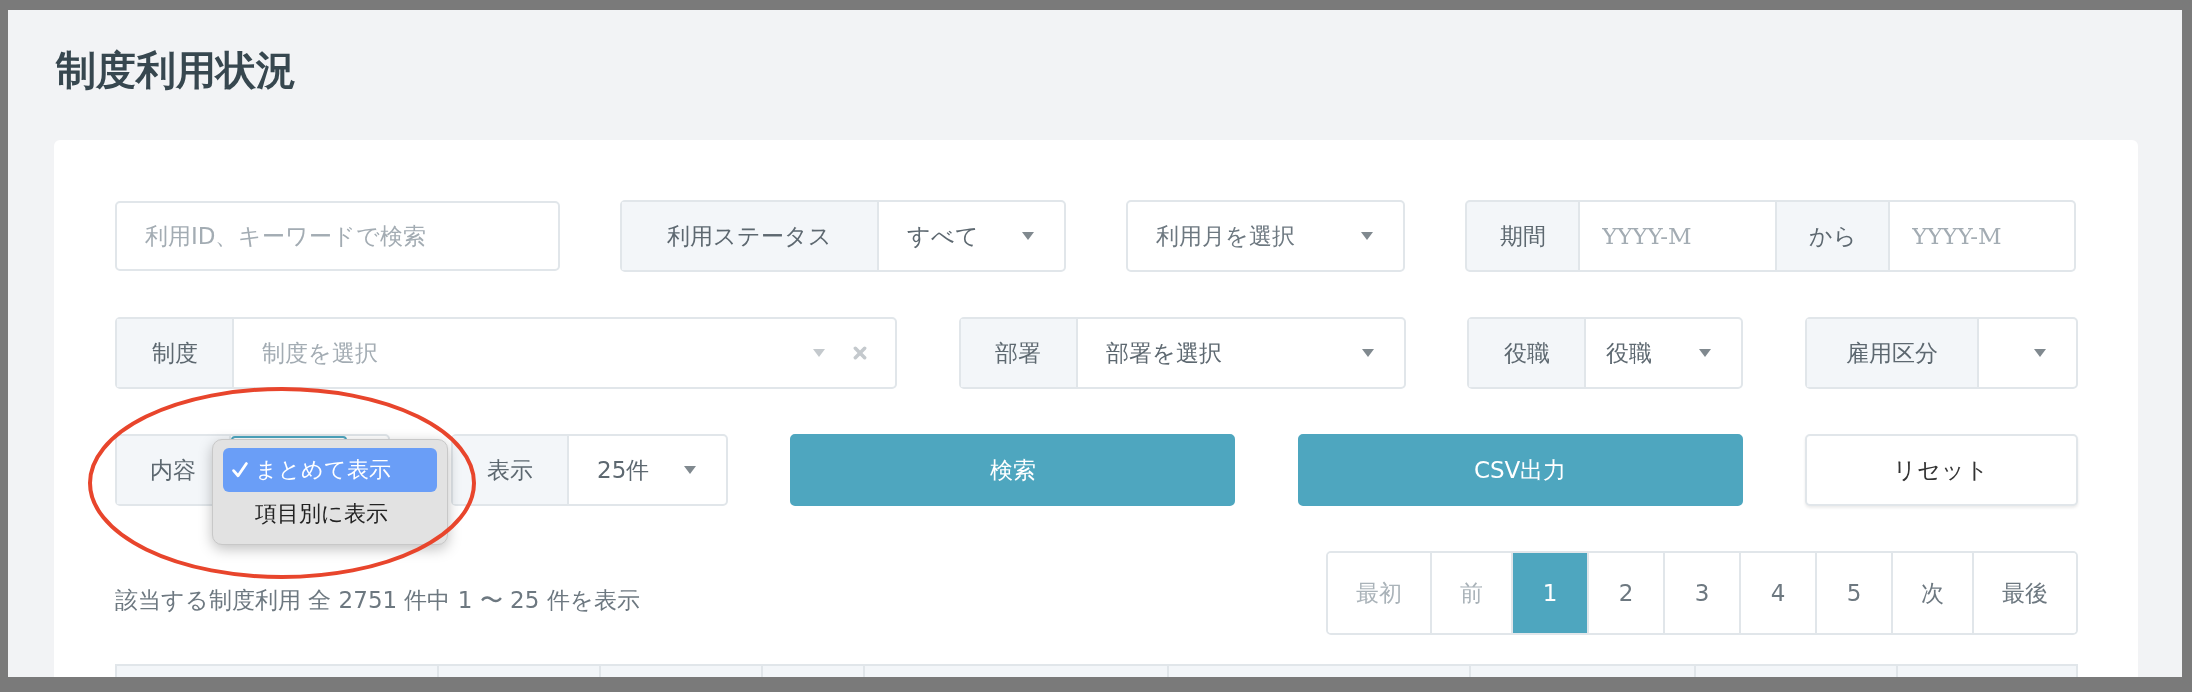  Describe the element at coordinates (330, 470) in the screenshot. I see `dropdown-option: まとめて表示` at that location.